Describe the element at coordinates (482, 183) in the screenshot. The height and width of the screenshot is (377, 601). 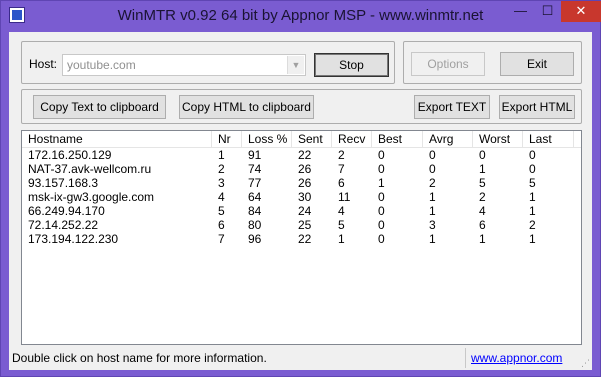
I see `cell-worst: 5` at that location.